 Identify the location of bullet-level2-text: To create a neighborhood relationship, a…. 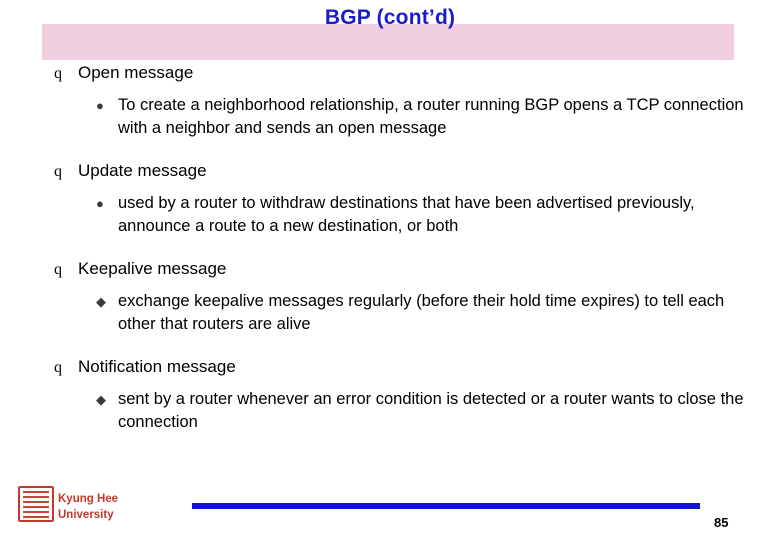
(431, 116).